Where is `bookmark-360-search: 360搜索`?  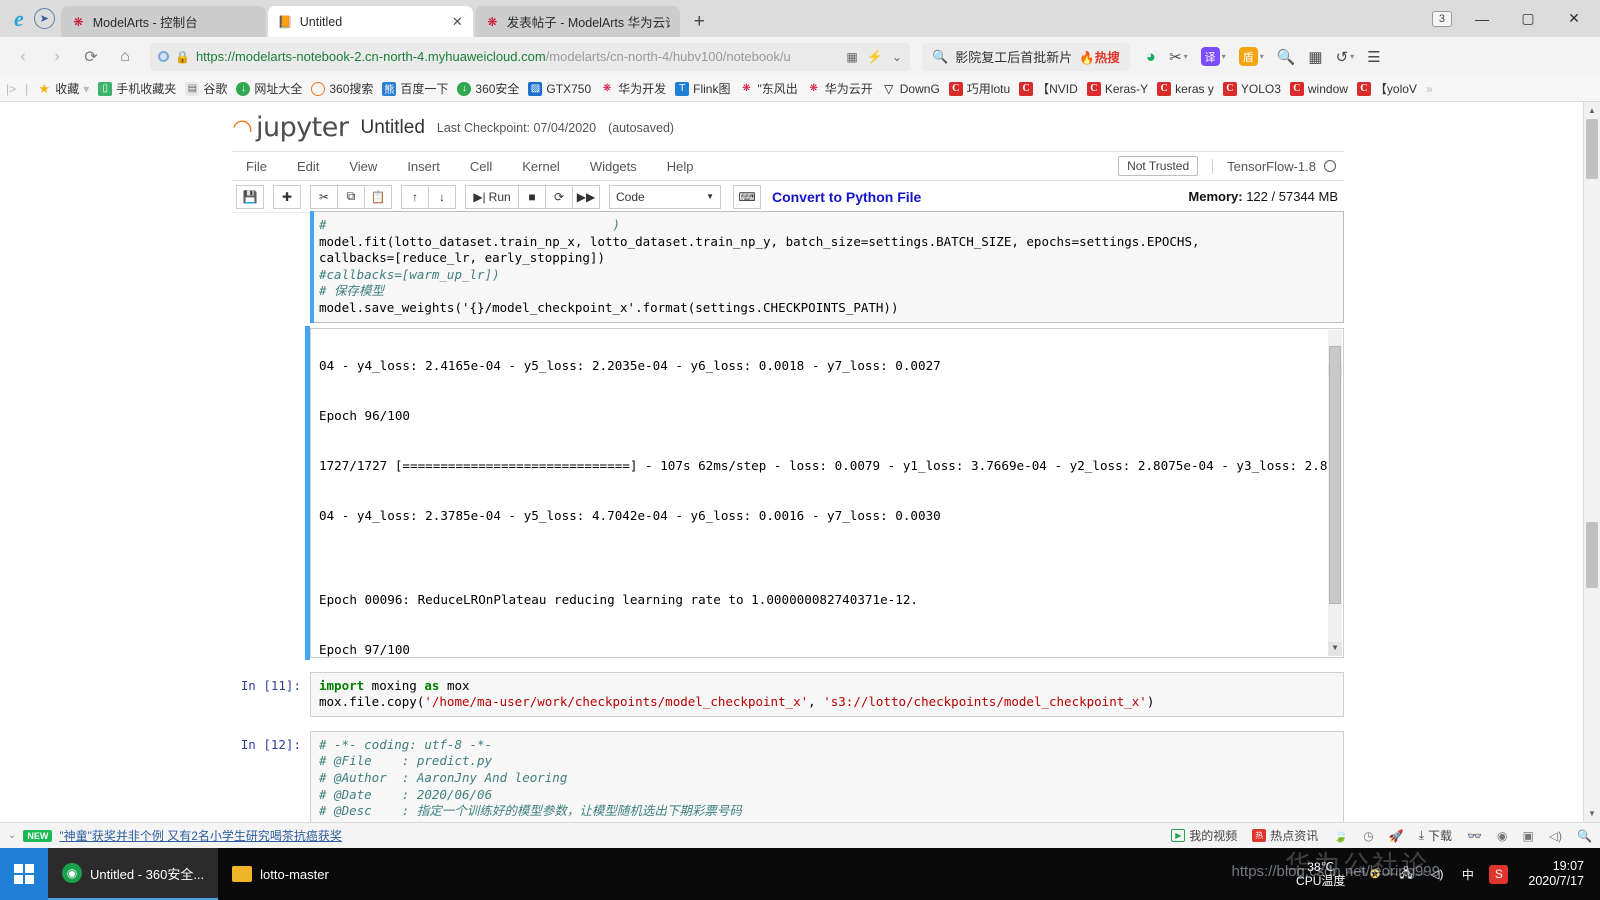
bookmark-360-search: 360搜索 is located at coordinates (342, 88).